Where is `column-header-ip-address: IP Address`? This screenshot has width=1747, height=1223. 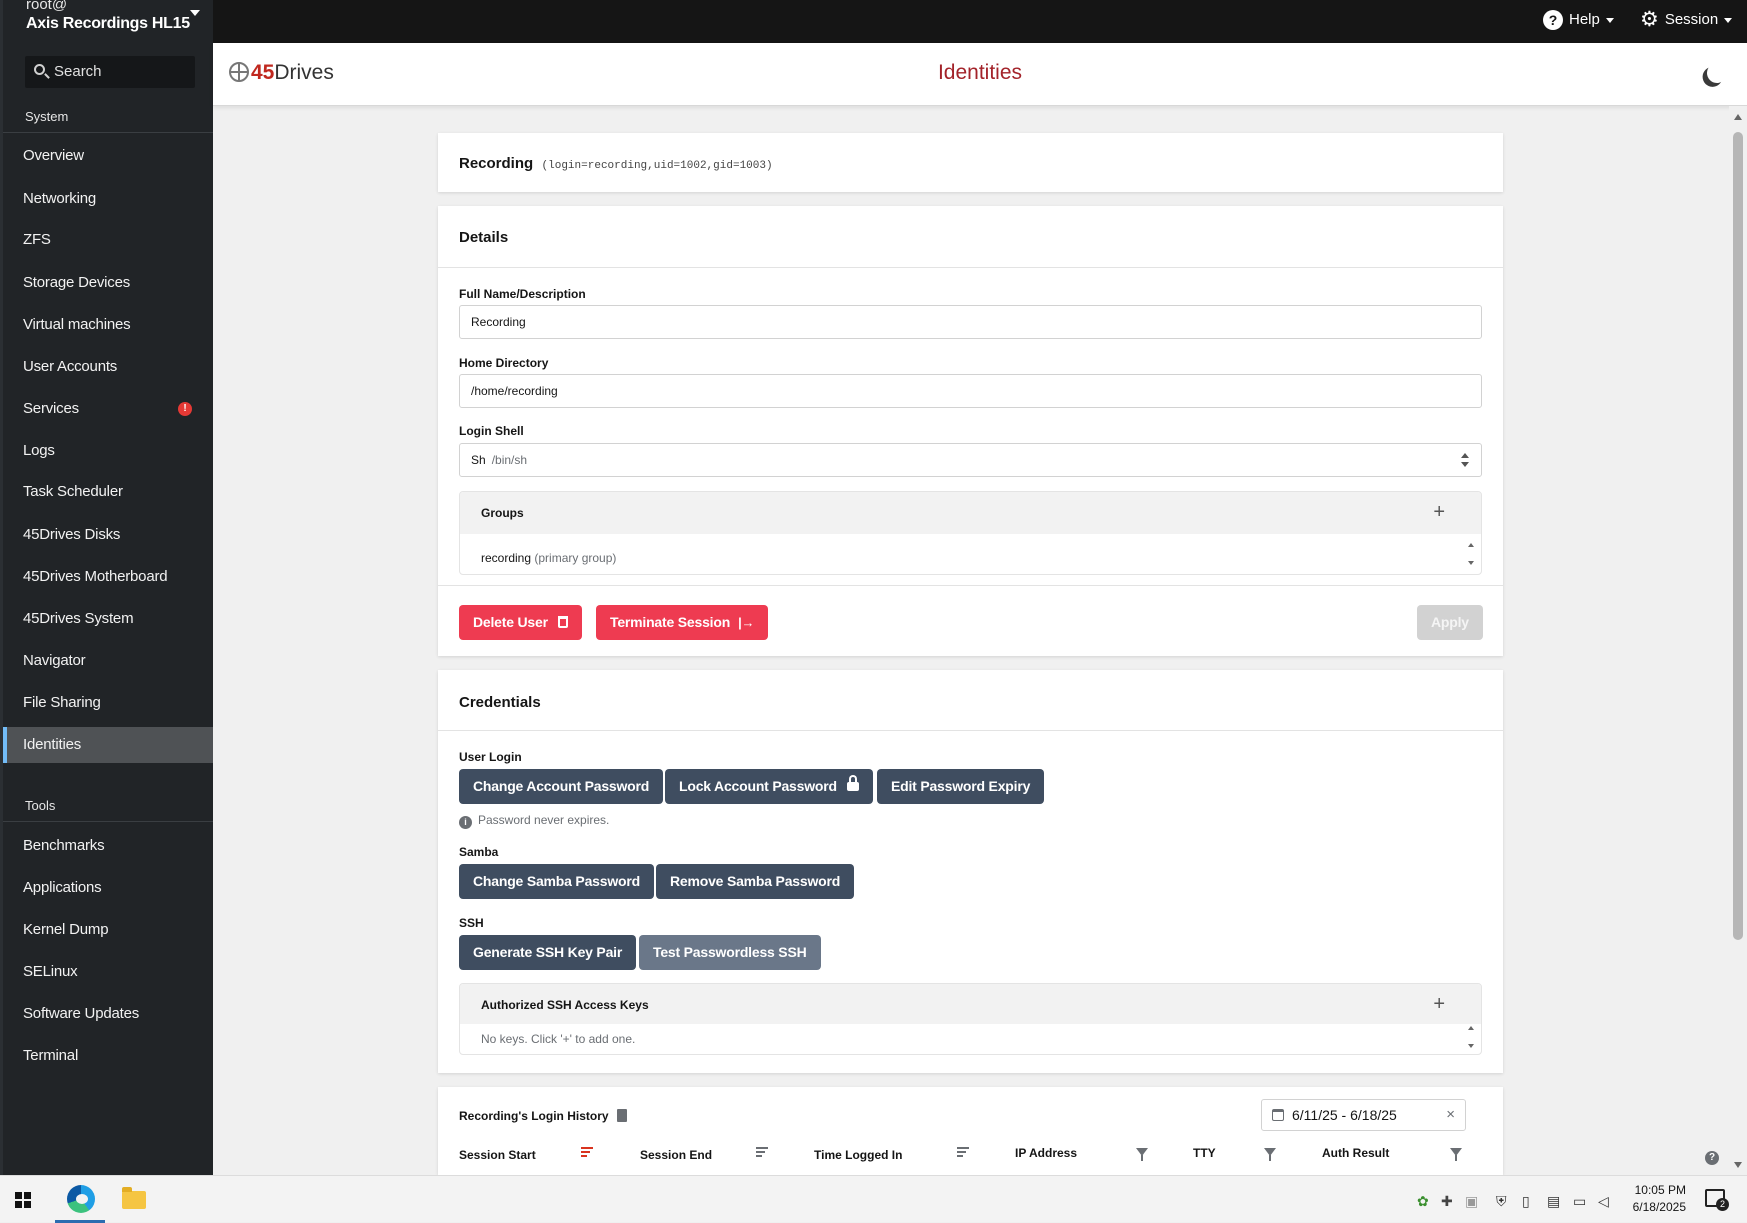
column-header-ip-address: IP Address is located at coordinates (1046, 1153).